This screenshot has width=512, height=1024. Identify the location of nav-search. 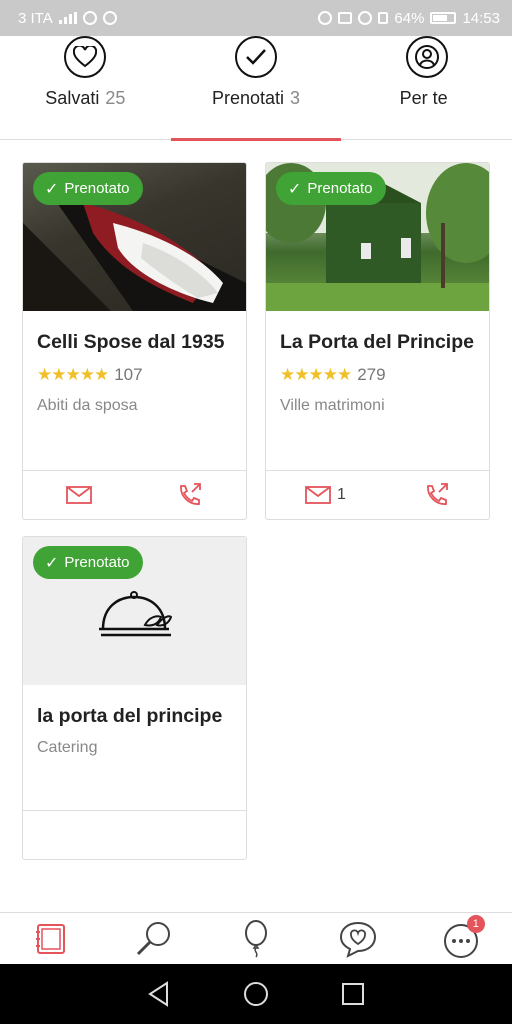
(154, 939).